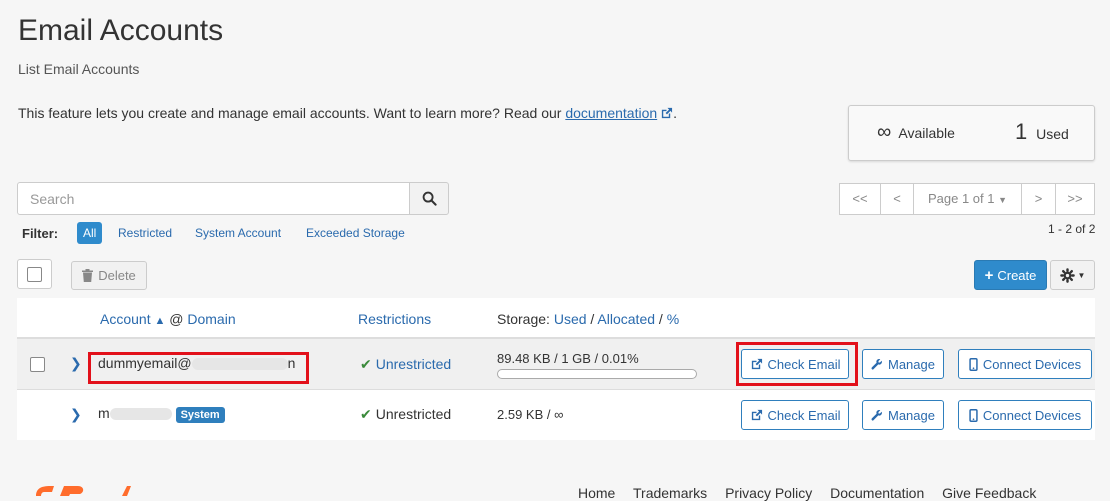 The height and width of the screenshot is (501, 1110). I want to click on storage-usage: 2.59 KB / ∞, so click(530, 414).